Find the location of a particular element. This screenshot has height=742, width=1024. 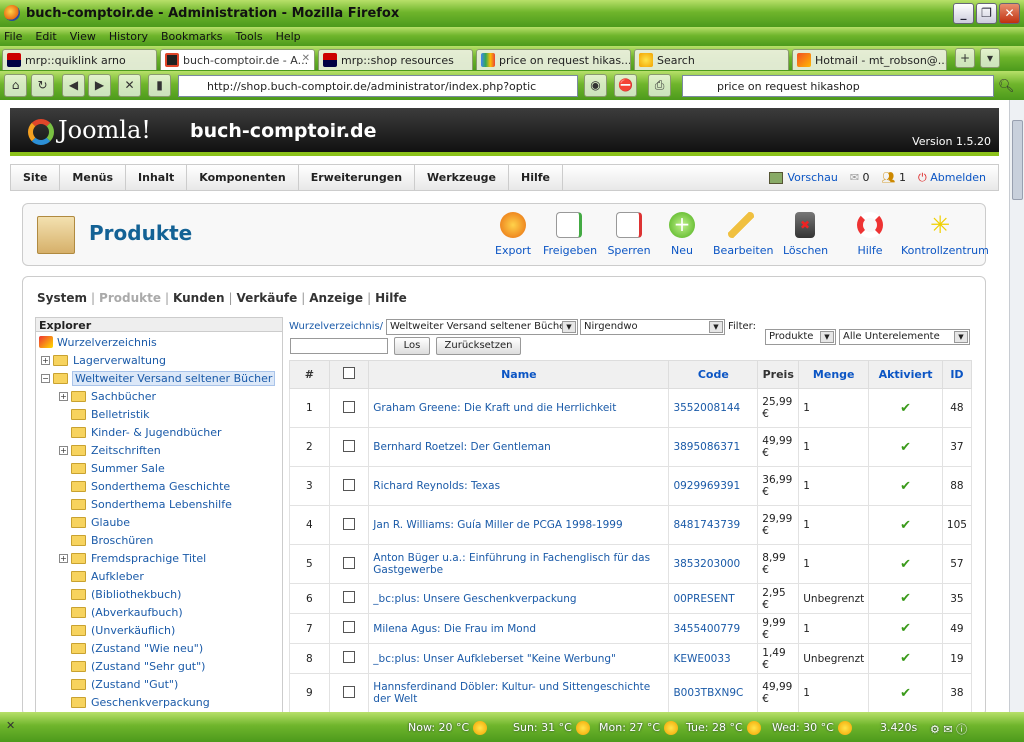

menu-tools: Werkzeuge is located at coordinates (462, 177).